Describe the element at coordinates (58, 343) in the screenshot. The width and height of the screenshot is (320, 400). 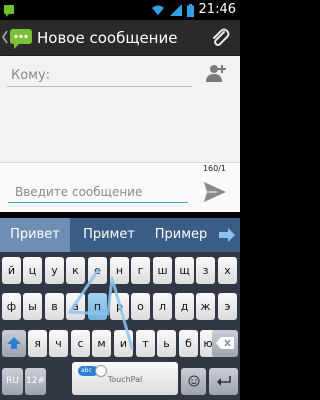
I see `key-ч: ч` at that location.